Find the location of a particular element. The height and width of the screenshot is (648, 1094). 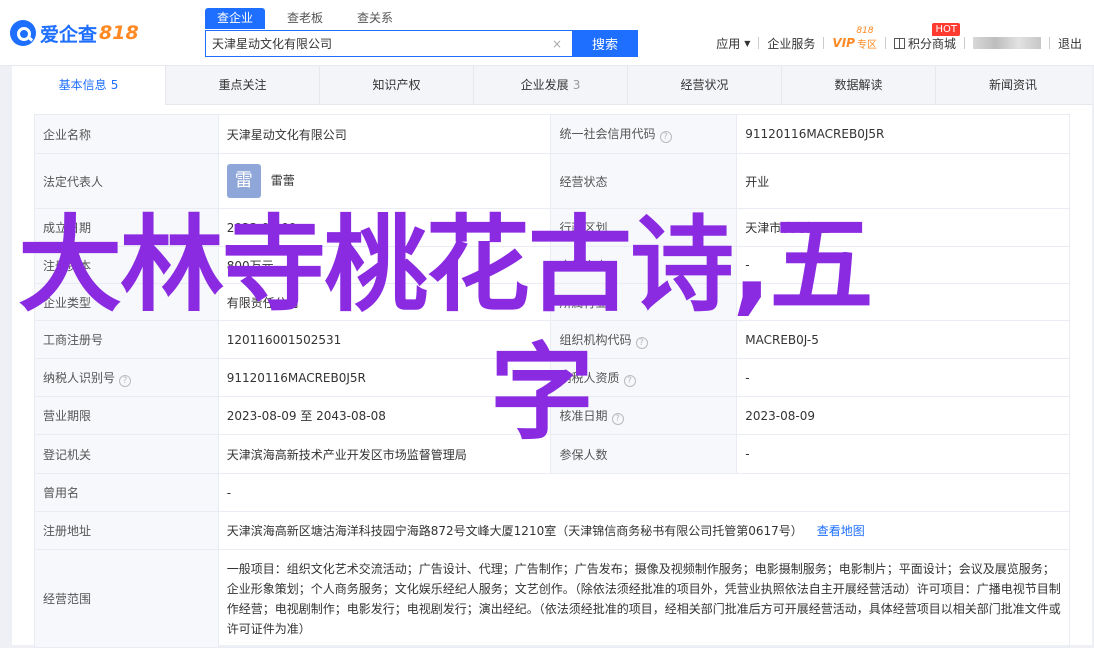

registration-authority-value: 天津滨海高新技术产业开发区市场监督管理局 is located at coordinates (384, 454).